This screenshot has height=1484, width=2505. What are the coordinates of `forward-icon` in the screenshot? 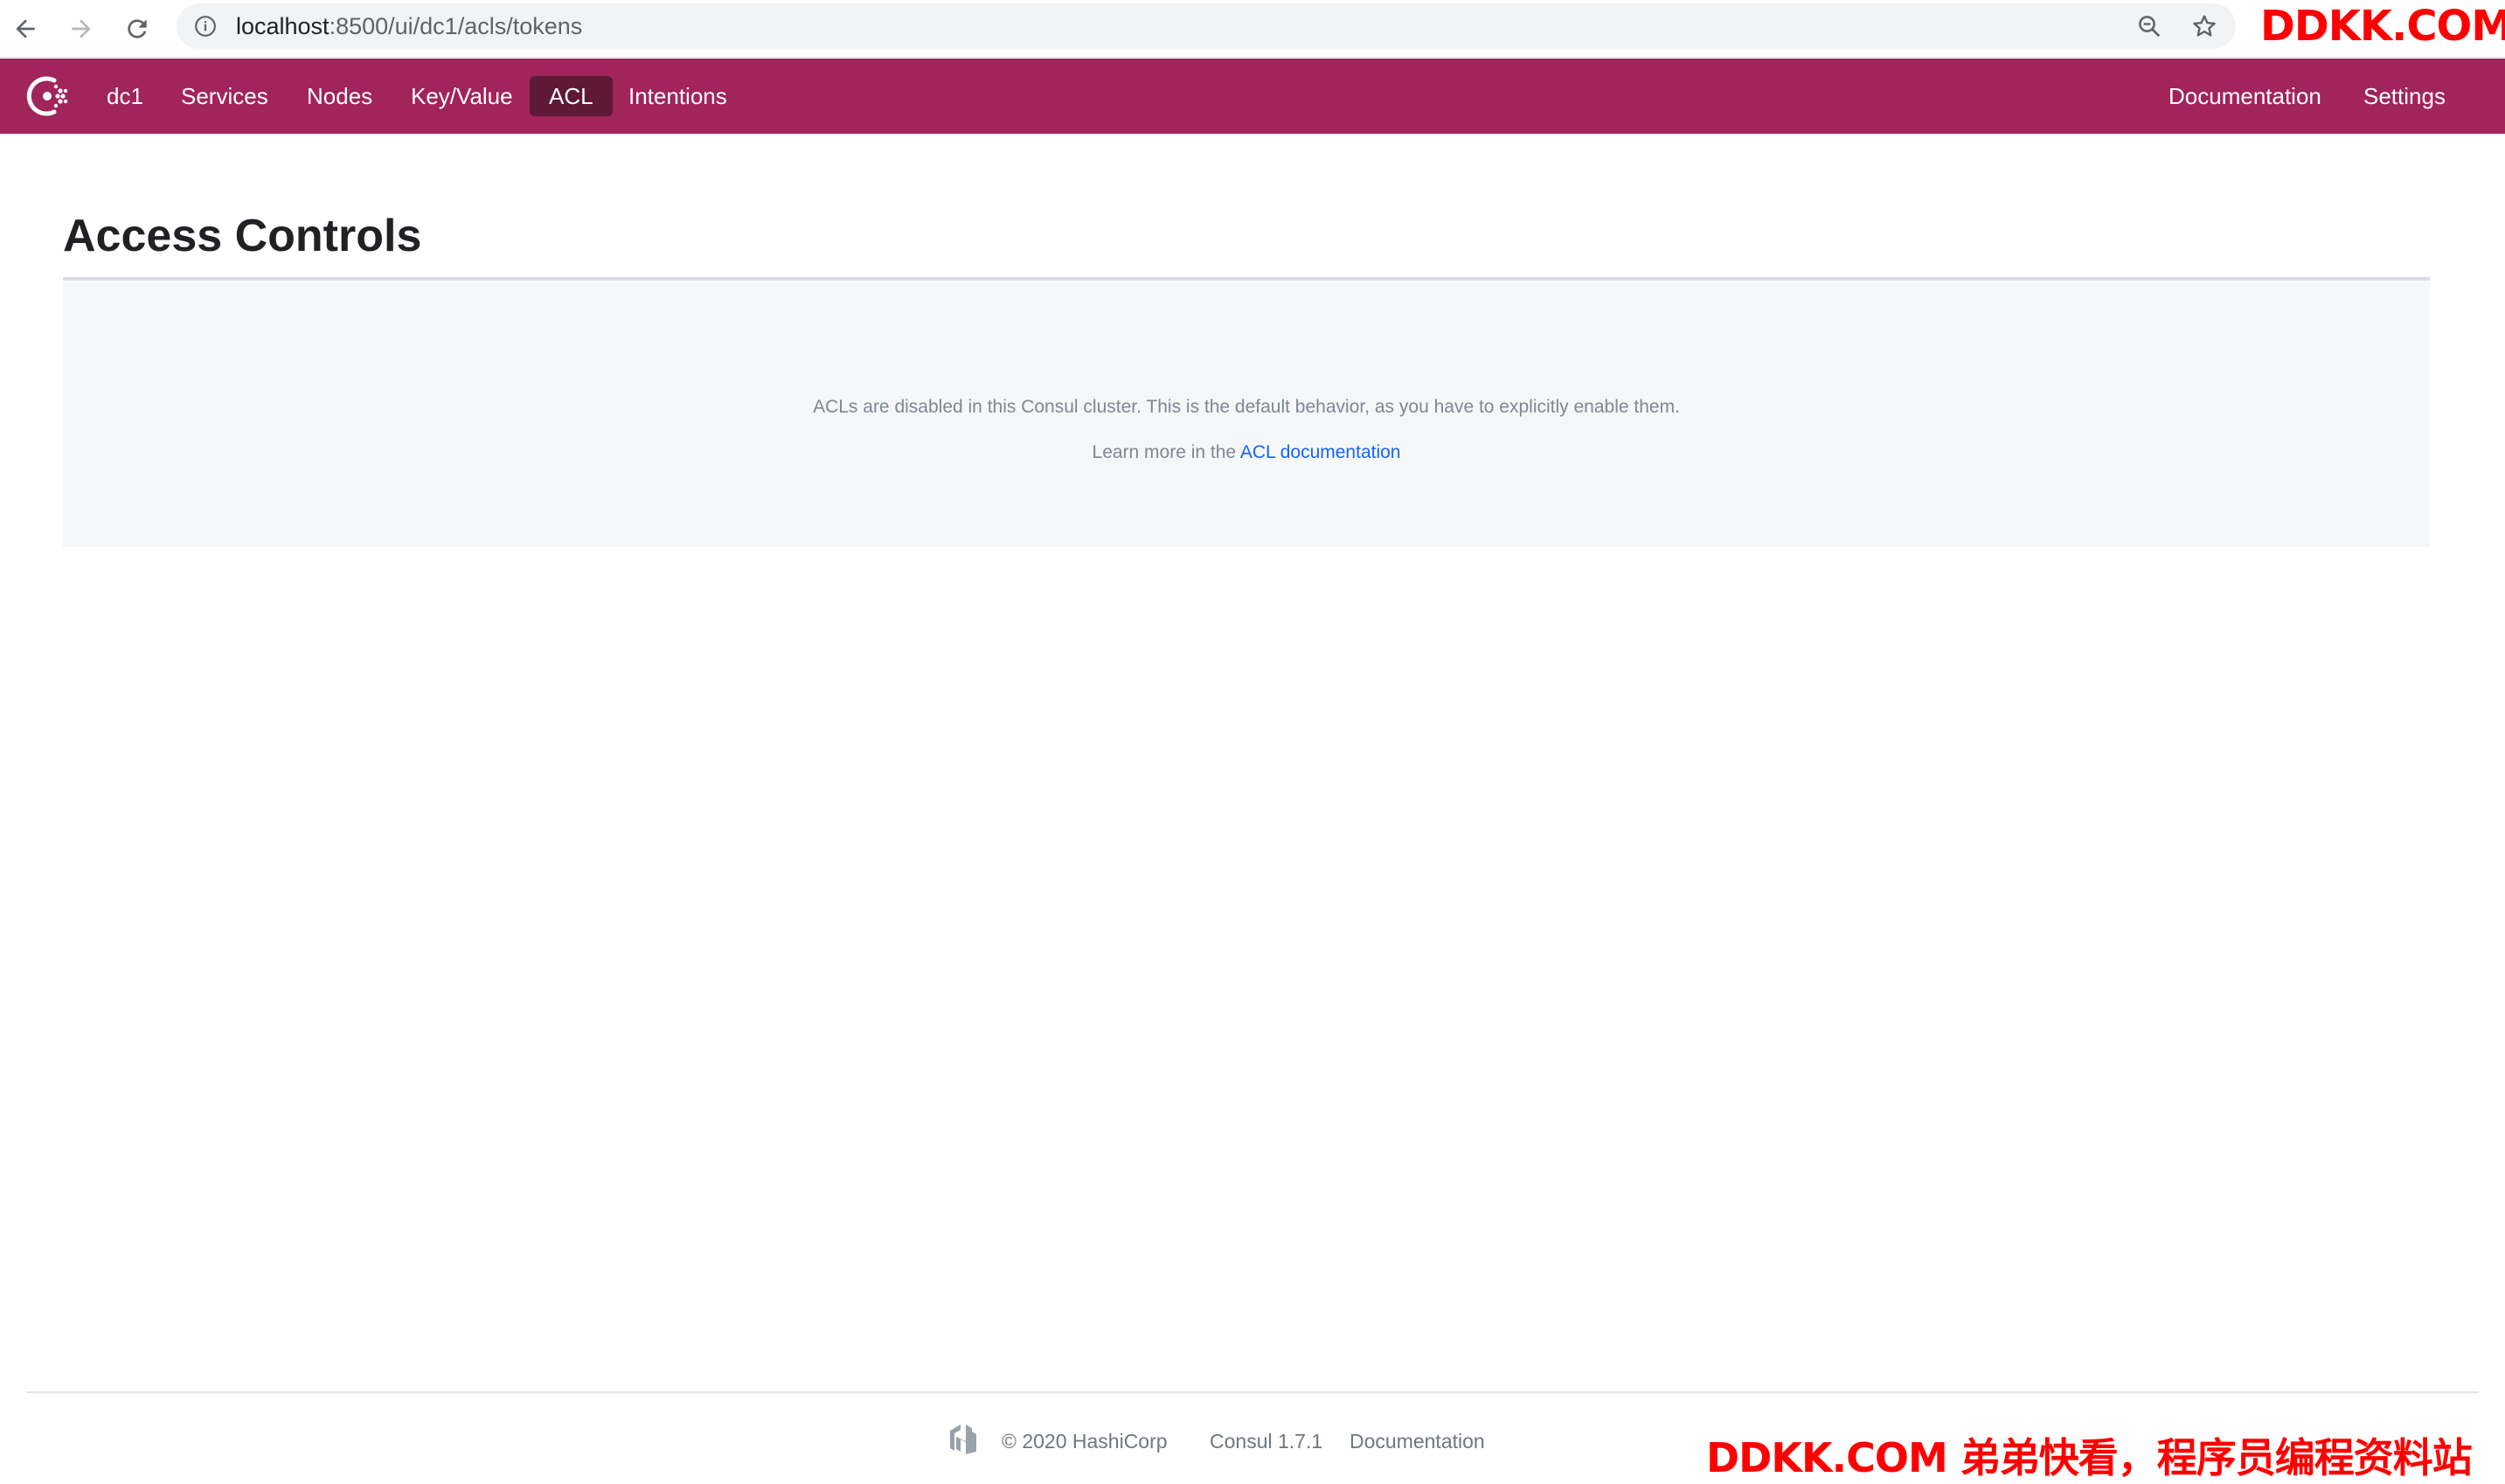 It's located at (81, 28).